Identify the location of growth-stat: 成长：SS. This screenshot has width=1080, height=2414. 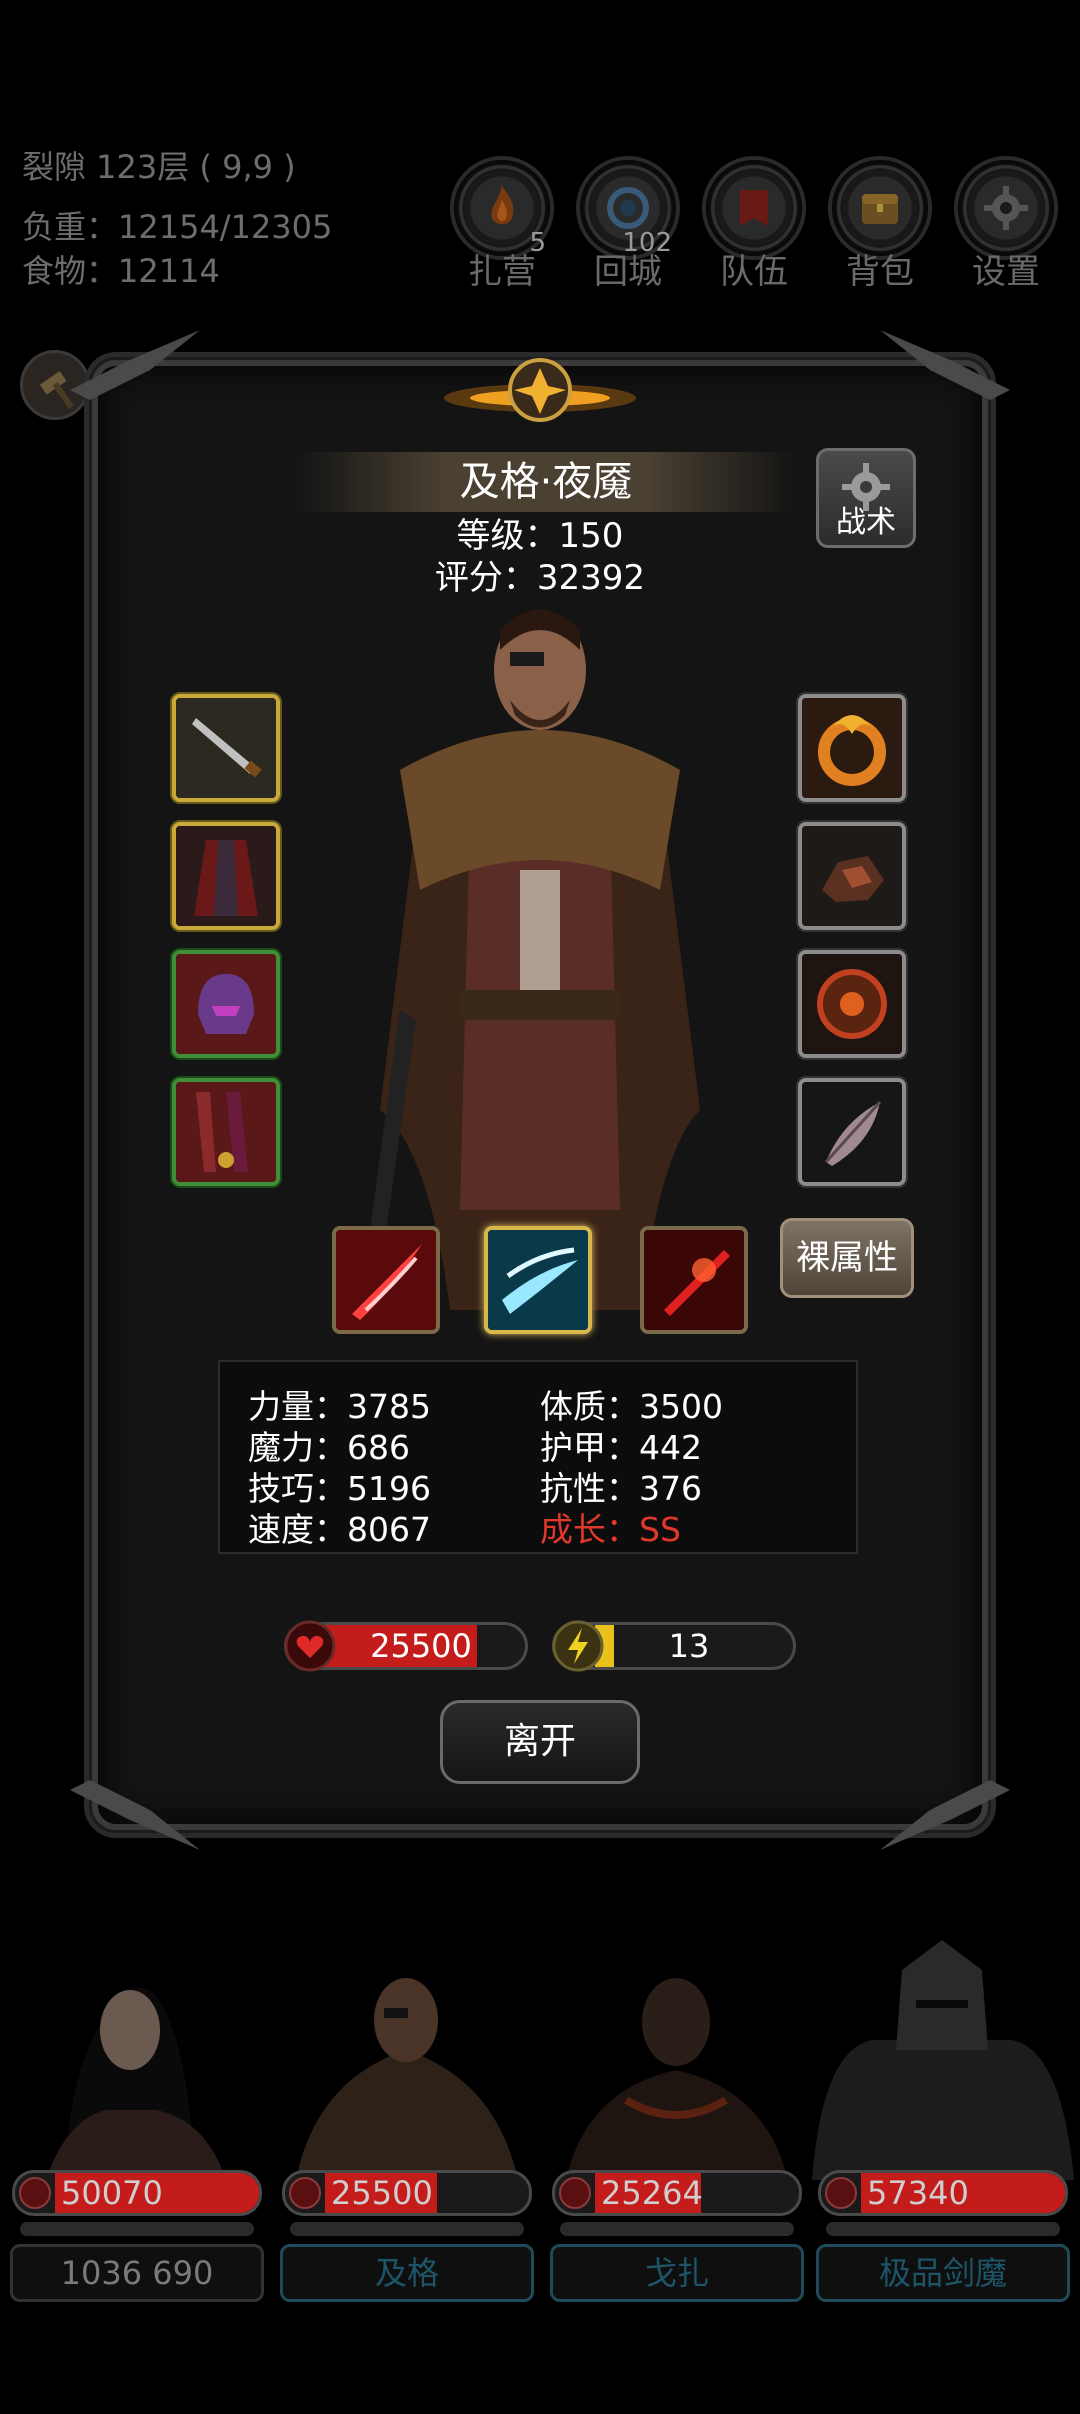
(610, 1529).